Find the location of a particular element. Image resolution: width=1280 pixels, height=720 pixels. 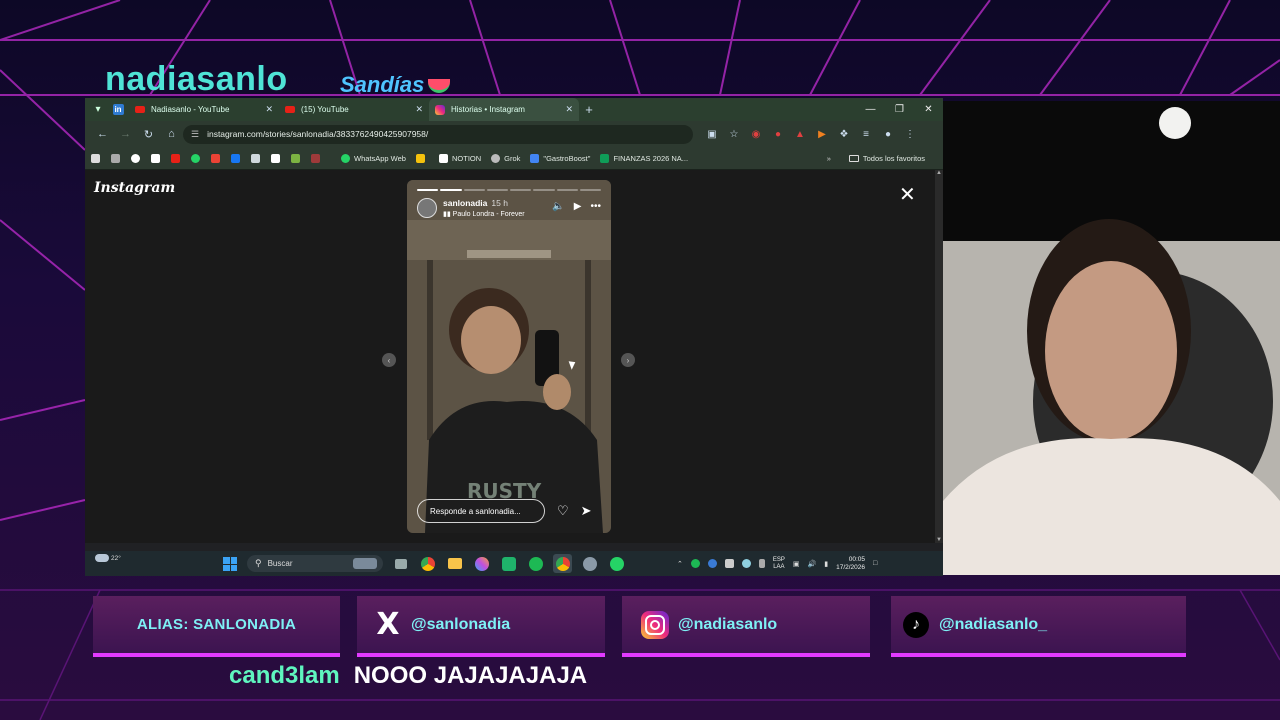

taskbar-search: ⚲ Buscar is located at coordinates (315, 563).